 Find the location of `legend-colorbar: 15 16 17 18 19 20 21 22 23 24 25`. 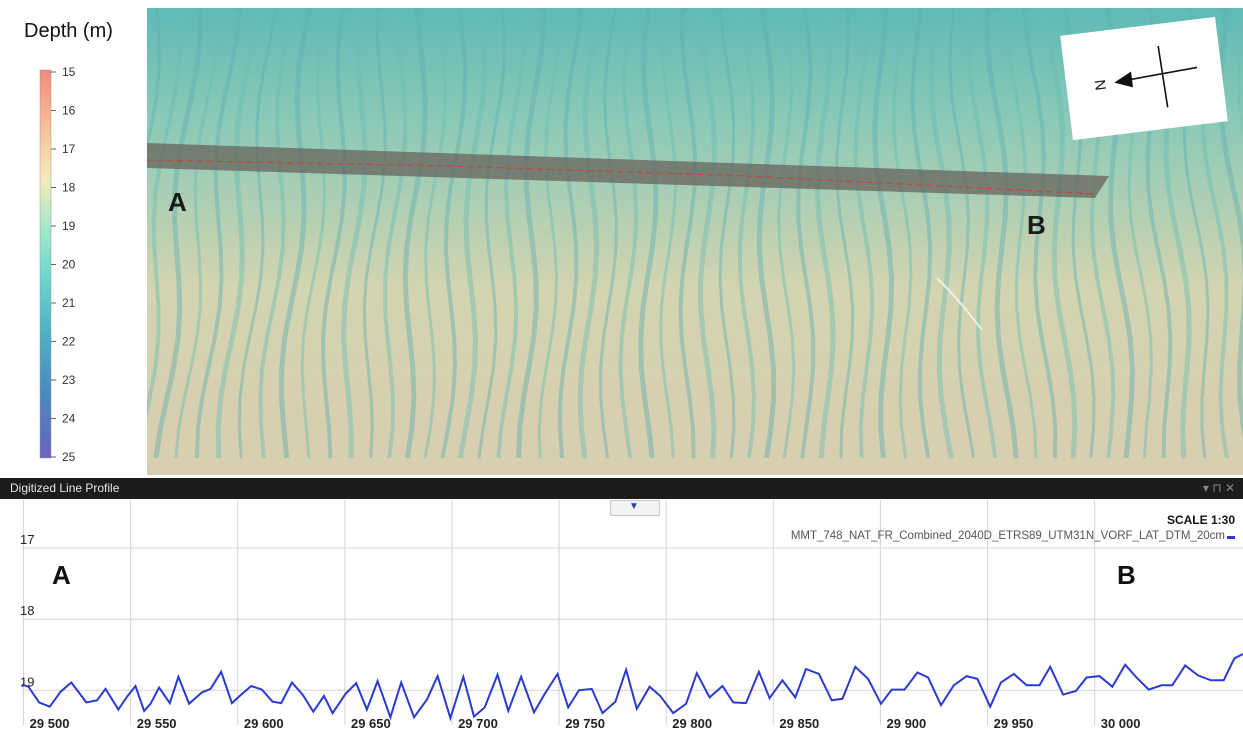

legend-colorbar: 15 16 17 18 19 20 21 22 23 24 25 is located at coordinates (57, 264).